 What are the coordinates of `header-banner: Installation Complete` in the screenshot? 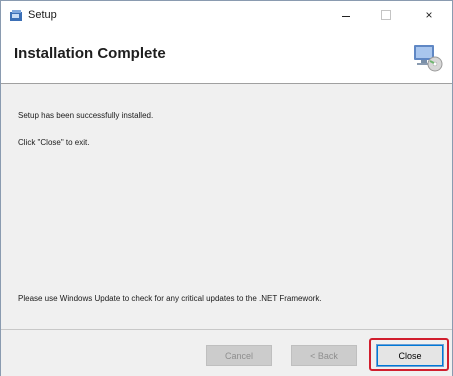 It's located at (226, 57).